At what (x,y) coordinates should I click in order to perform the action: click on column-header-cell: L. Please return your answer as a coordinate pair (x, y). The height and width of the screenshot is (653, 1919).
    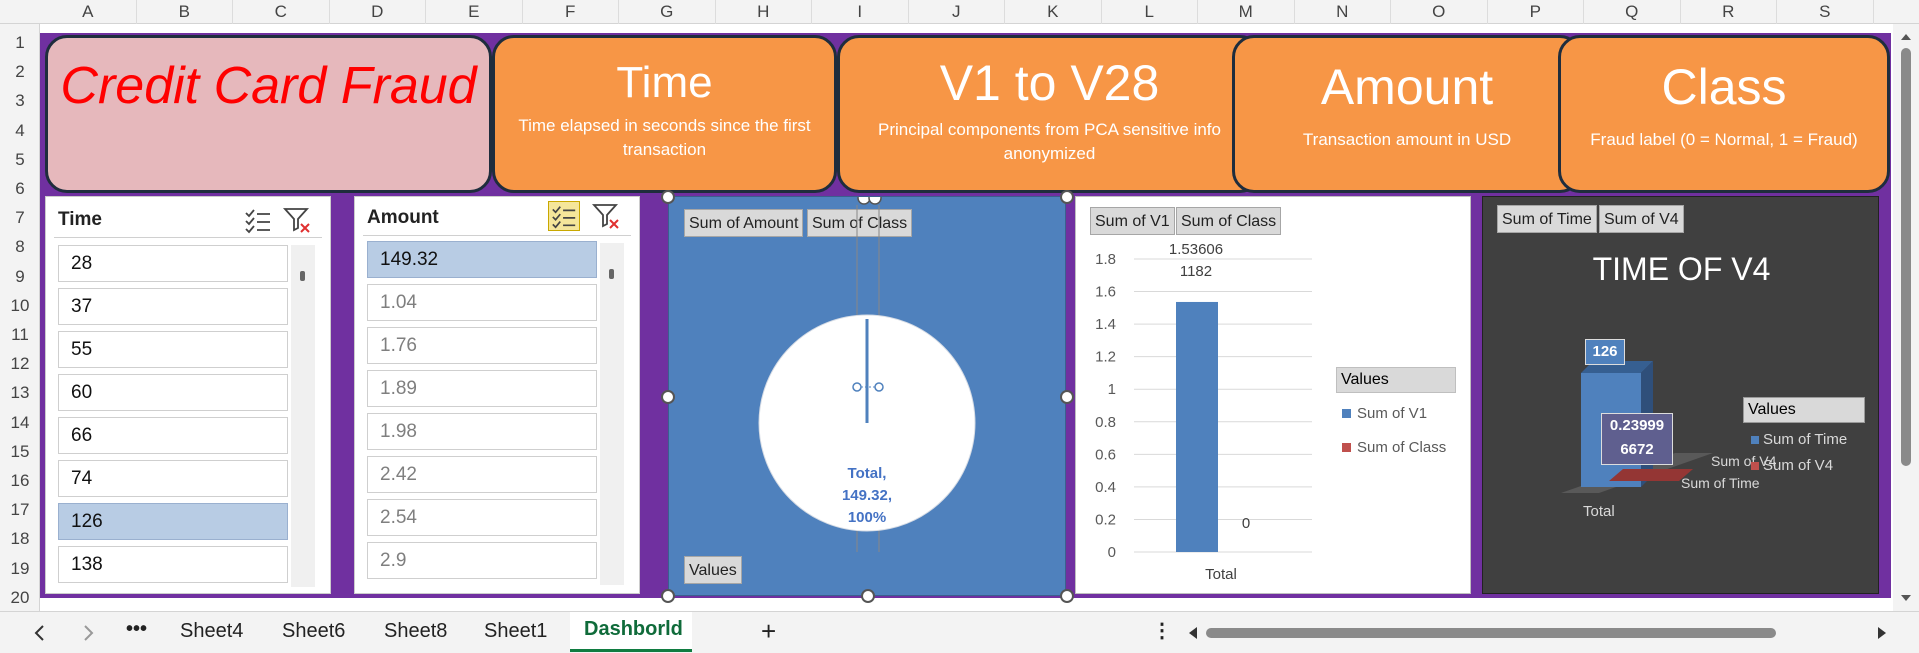
    Looking at the image, I should click on (1150, 12).